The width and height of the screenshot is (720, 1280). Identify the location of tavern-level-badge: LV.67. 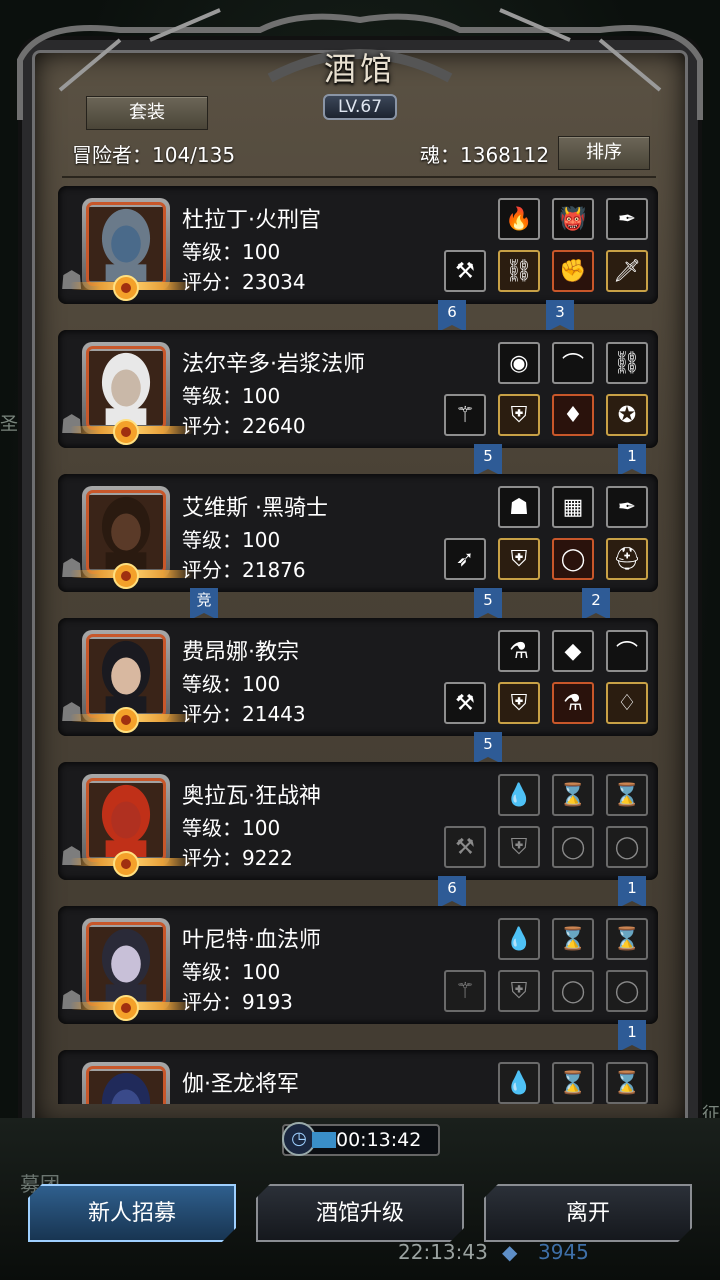
(360, 107).